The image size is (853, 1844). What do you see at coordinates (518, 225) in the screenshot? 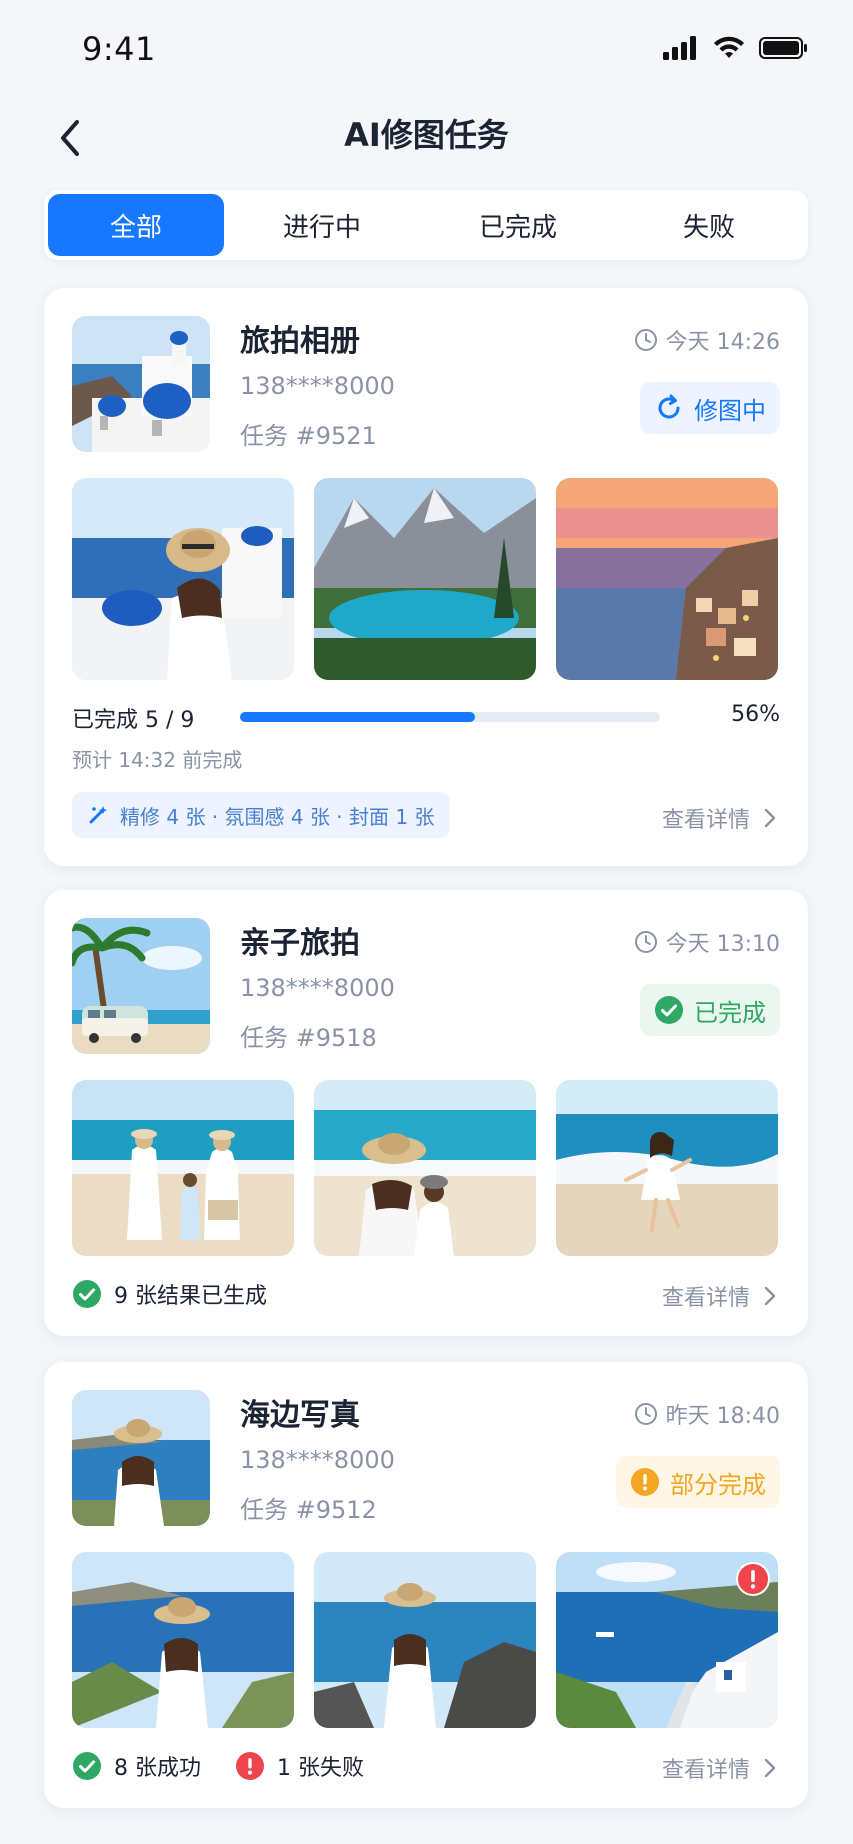
I see `tab-completed: 已完成` at bounding box center [518, 225].